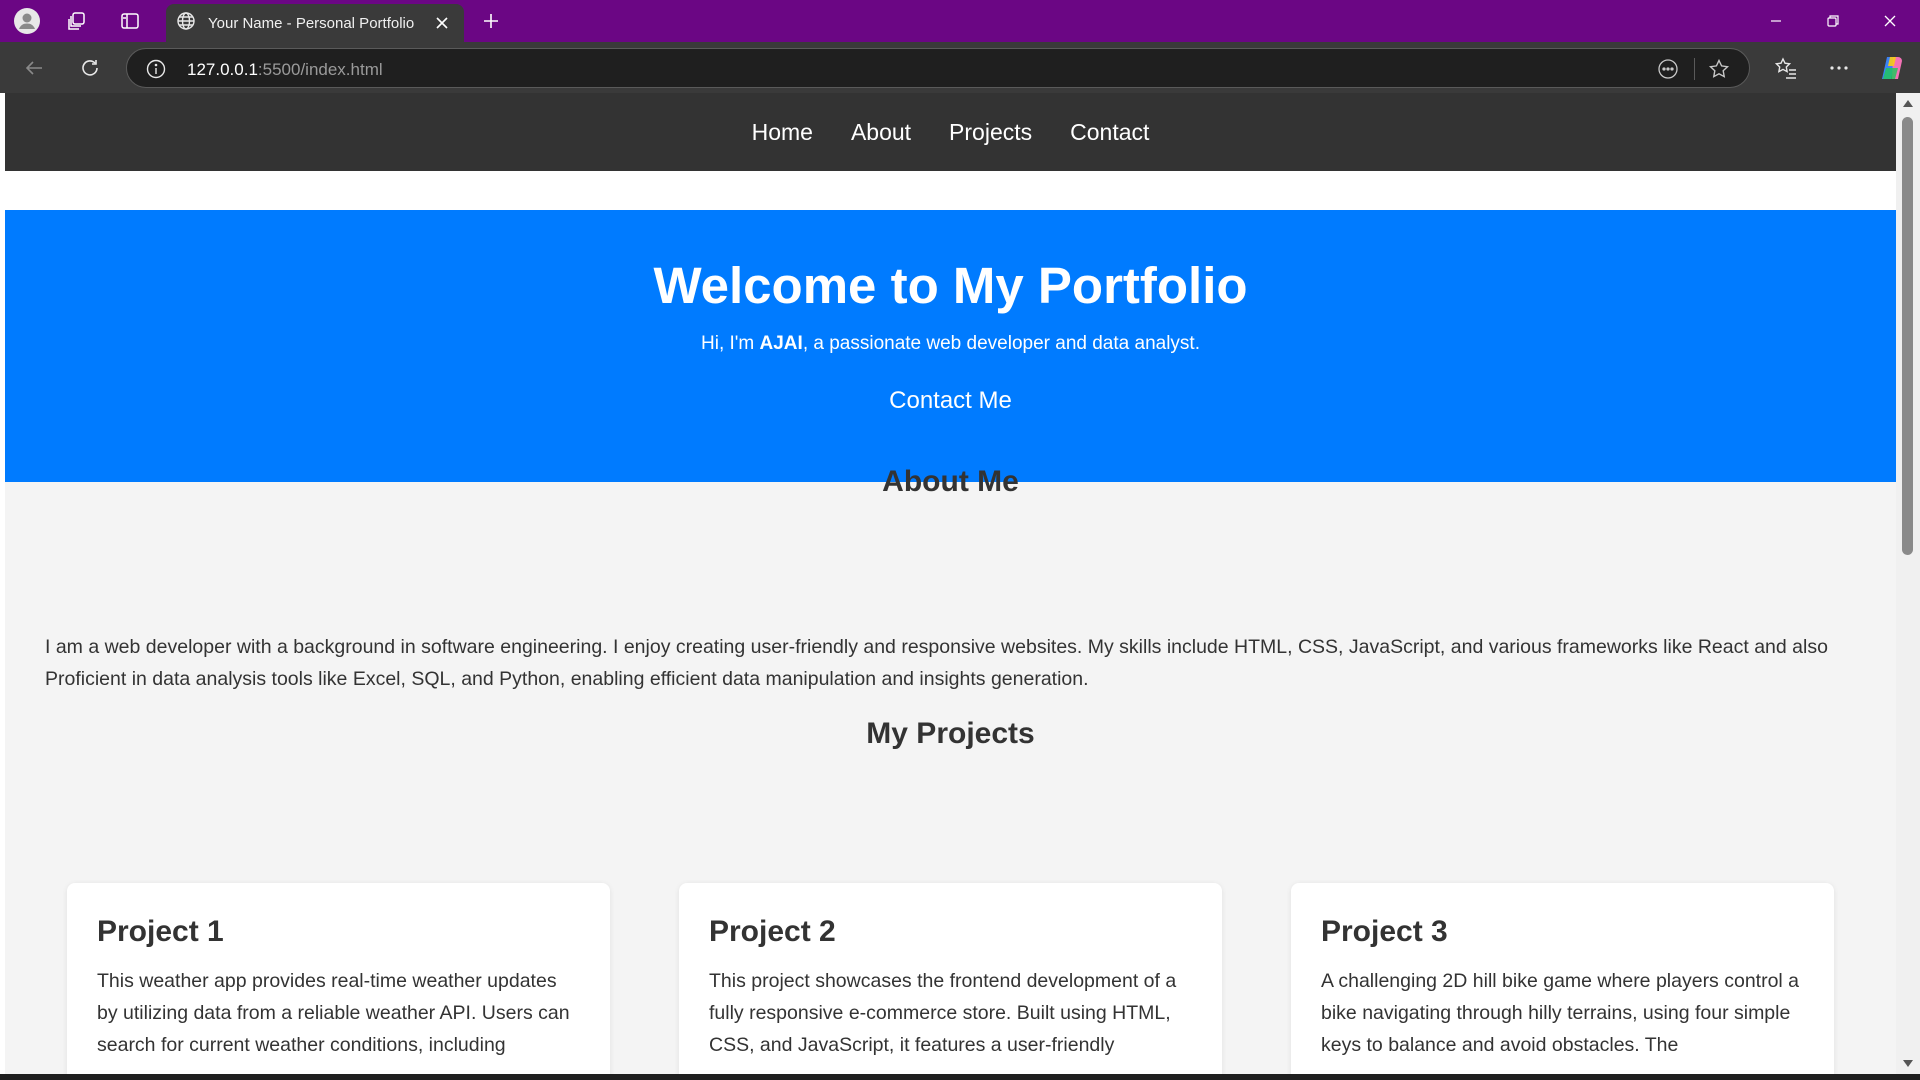 The image size is (1920, 1080). Describe the element at coordinates (156, 71) in the screenshot. I see `site-info-icon` at that location.